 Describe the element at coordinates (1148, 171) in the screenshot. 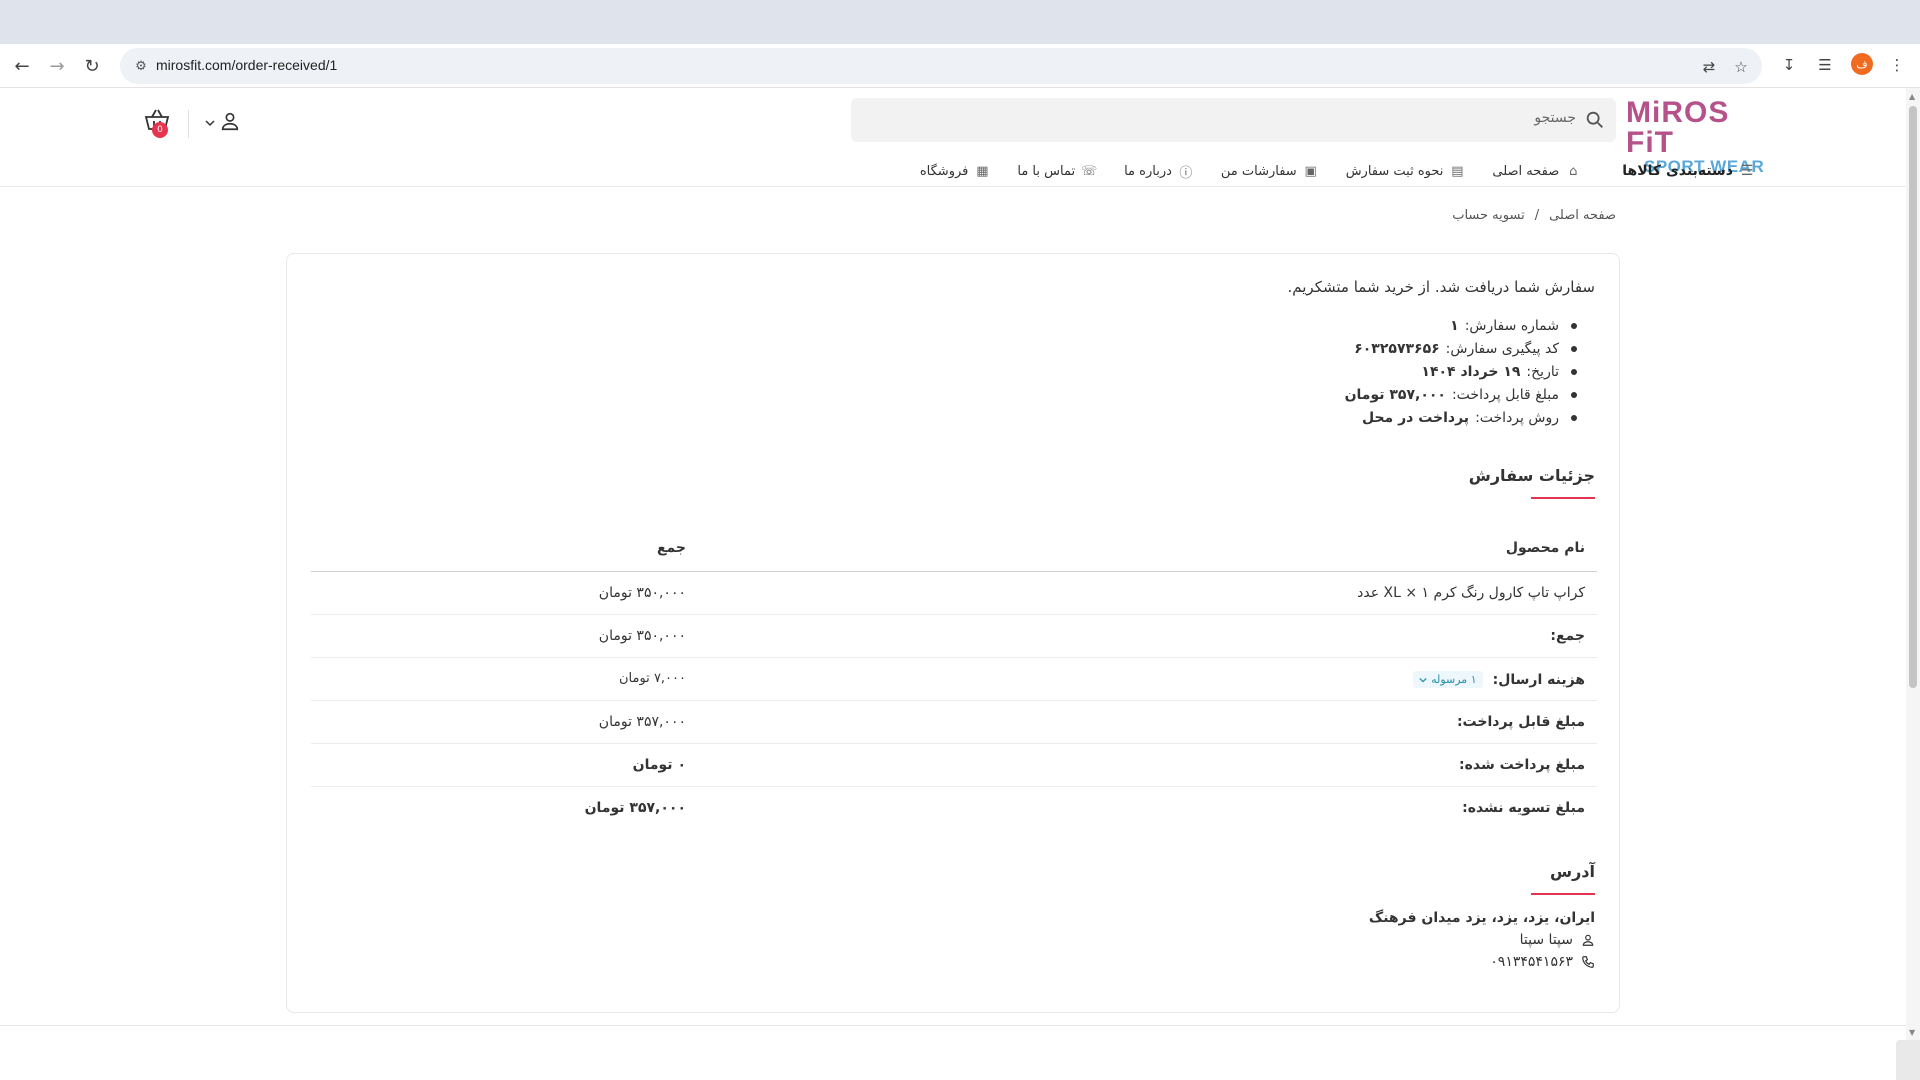

I see `menu-about-label: درباره ما` at that location.